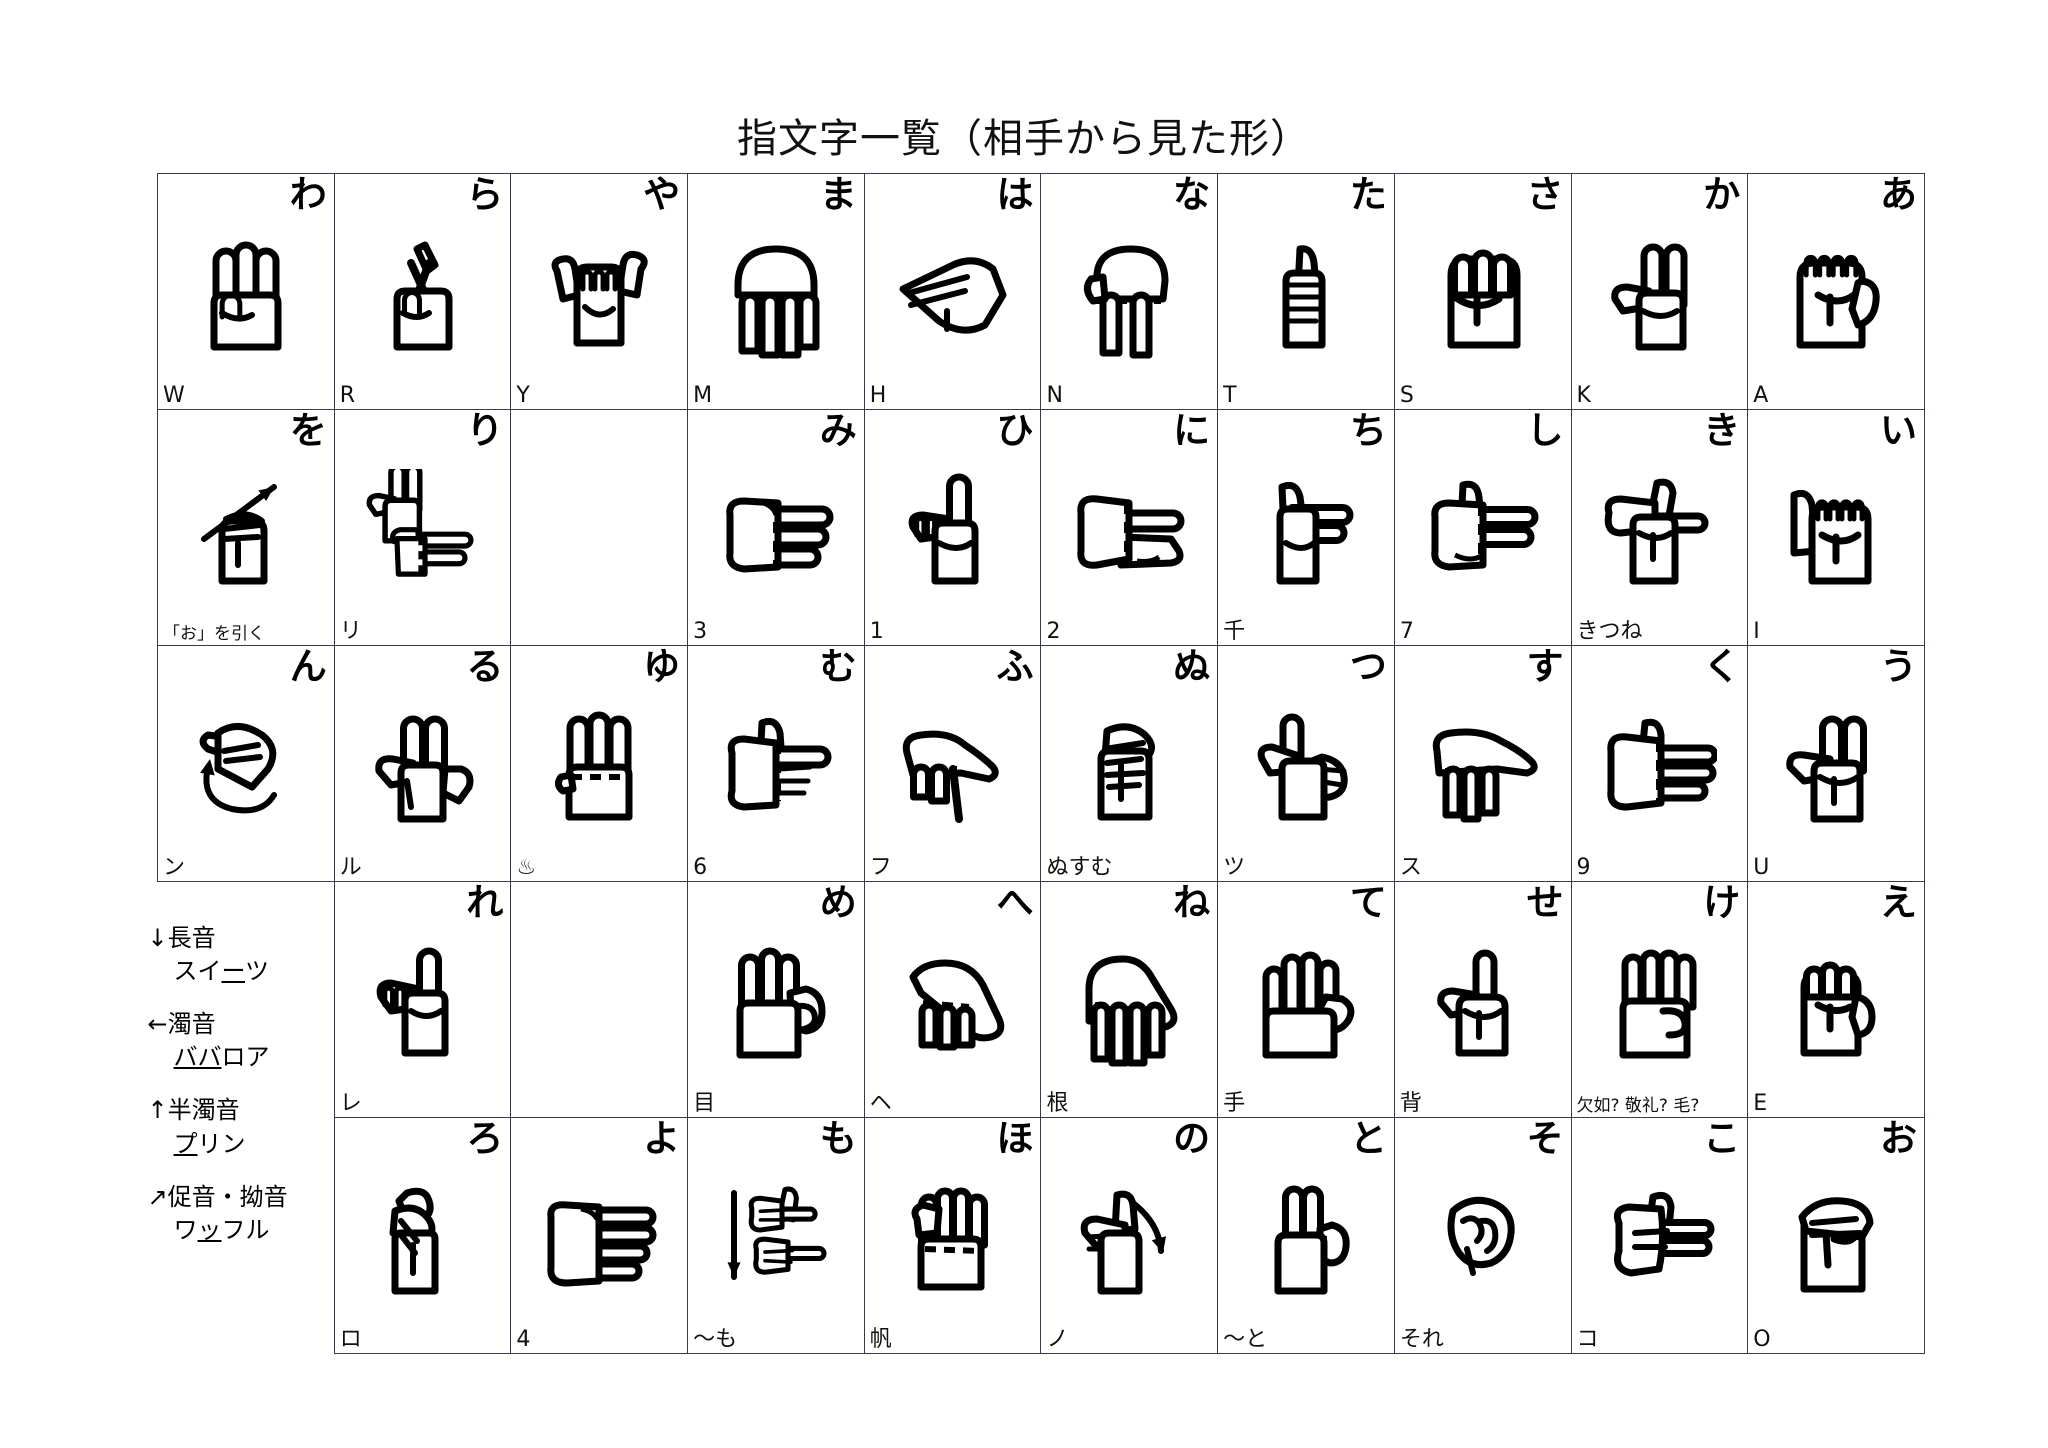 The height and width of the screenshot is (1448, 2048). Describe the element at coordinates (776, 1004) in the screenshot. I see `hand-sign-me-three-open-icon` at that location.